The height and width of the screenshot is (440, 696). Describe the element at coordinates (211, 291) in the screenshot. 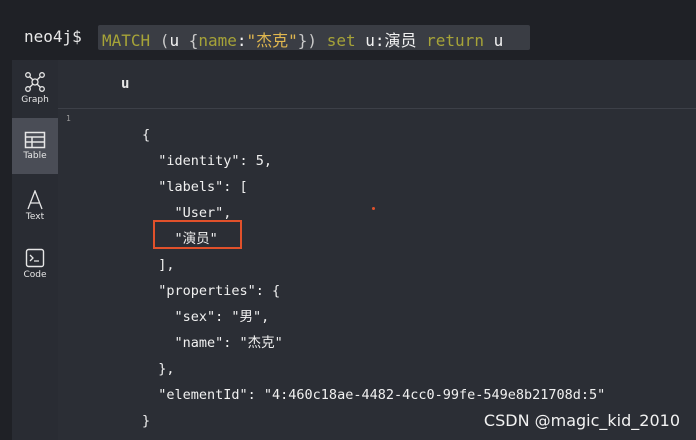

I see `json-line: "properties": {` at that location.